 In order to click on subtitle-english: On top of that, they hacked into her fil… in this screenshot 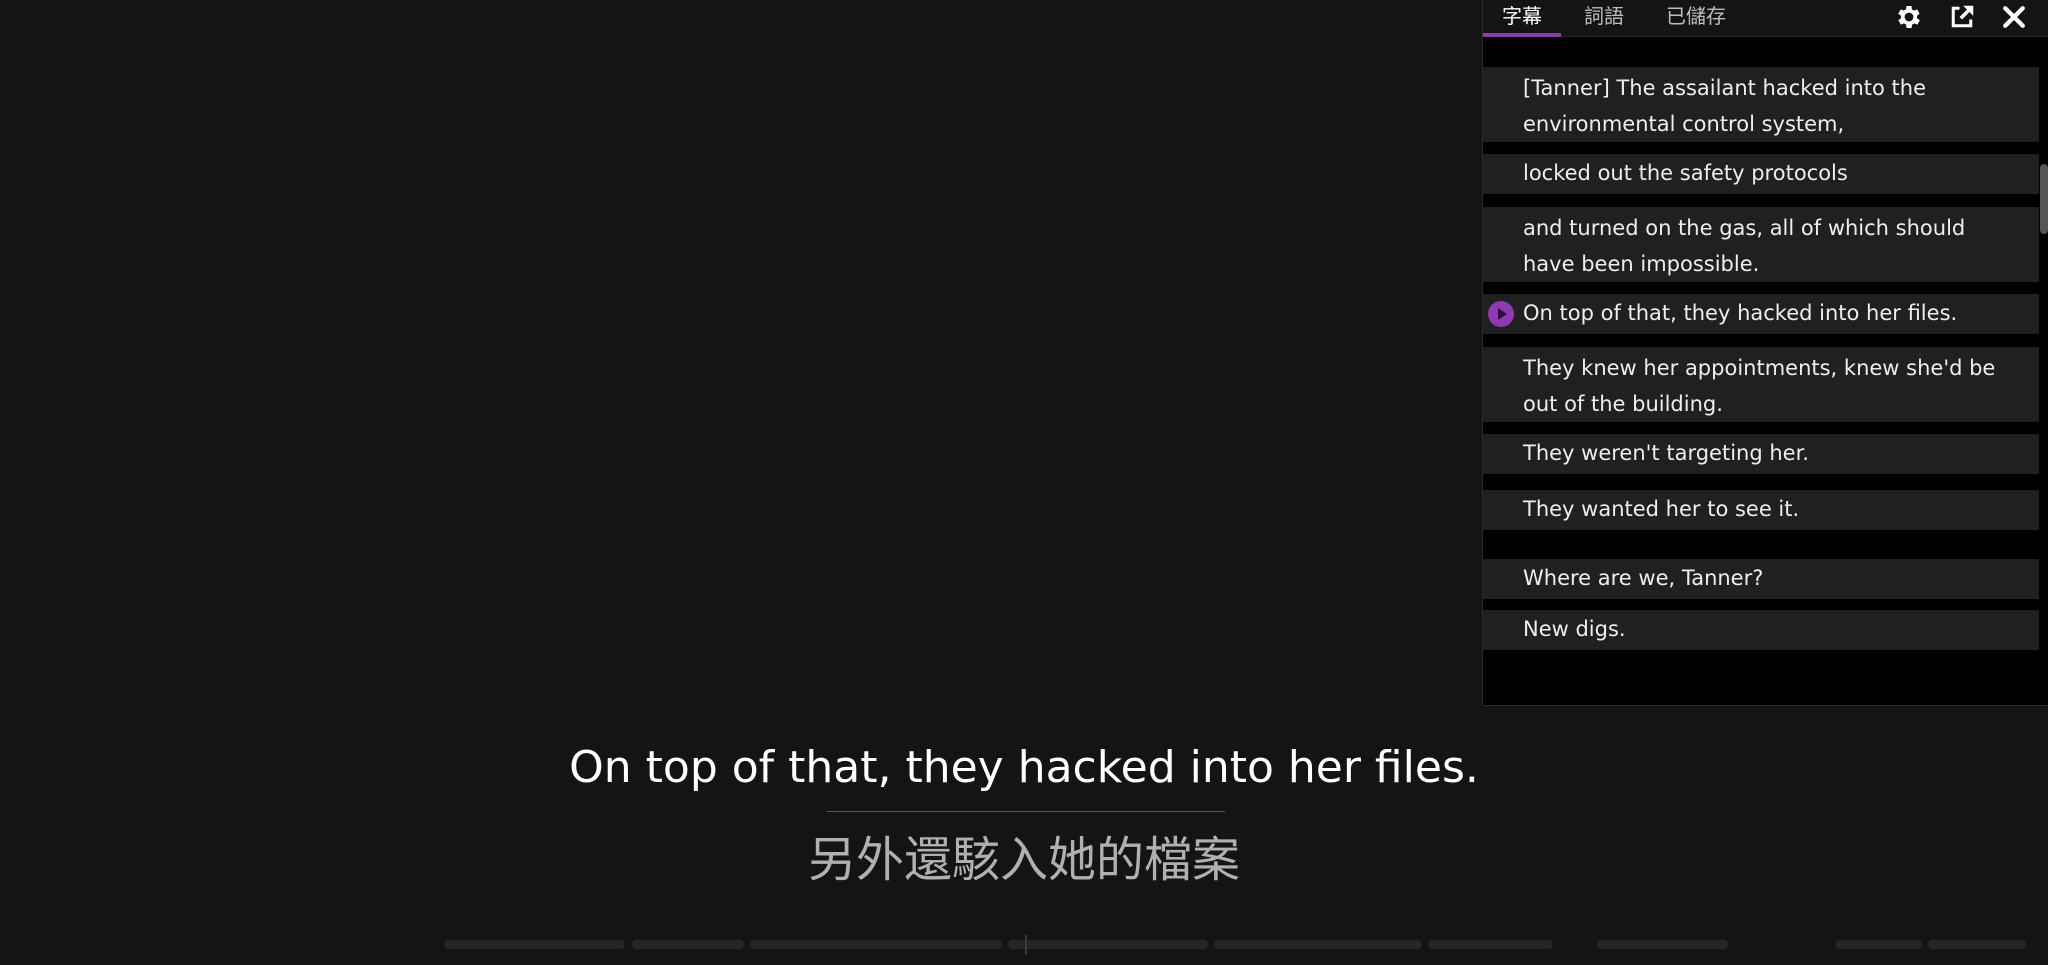, I will do `click(1024, 767)`.